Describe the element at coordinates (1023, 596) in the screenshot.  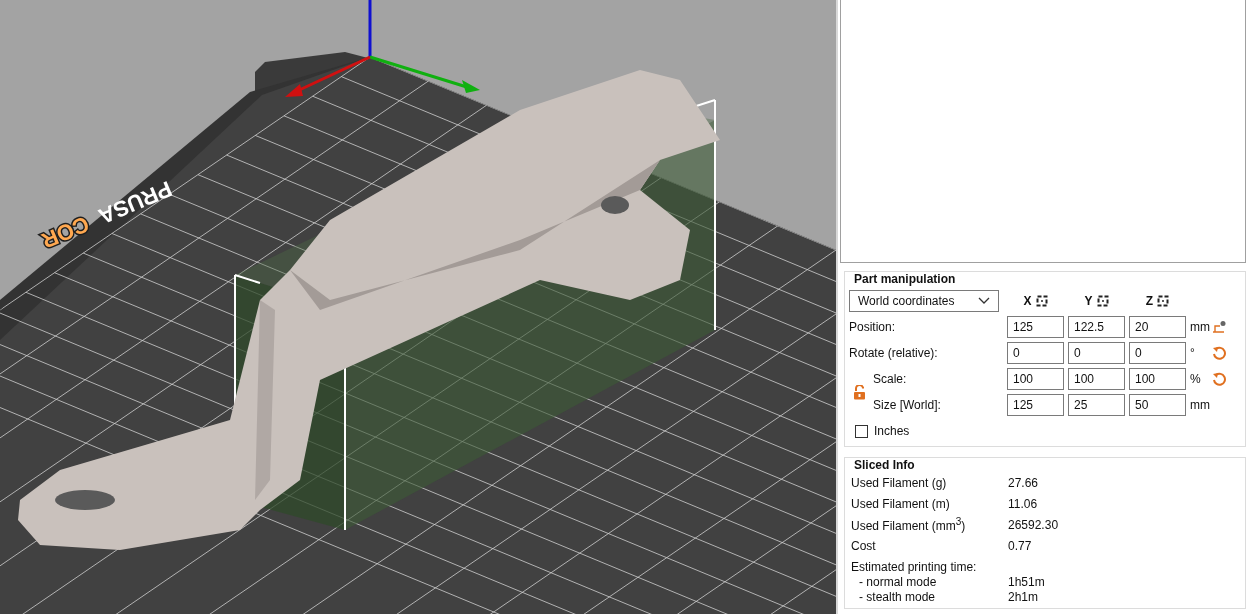
I see `info-value: 2h1m` at that location.